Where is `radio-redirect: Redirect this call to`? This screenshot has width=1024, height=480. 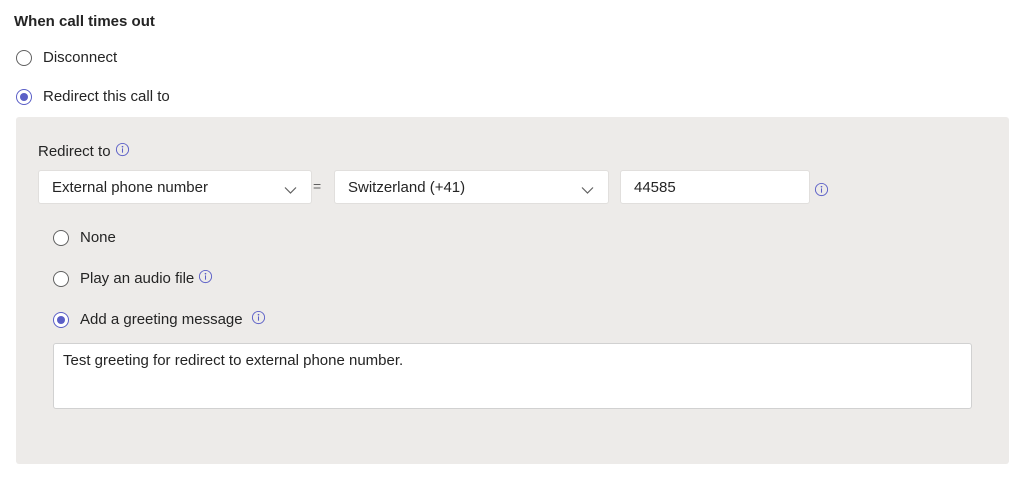 radio-redirect: Redirect this call to is located at coordinates (93, 96).